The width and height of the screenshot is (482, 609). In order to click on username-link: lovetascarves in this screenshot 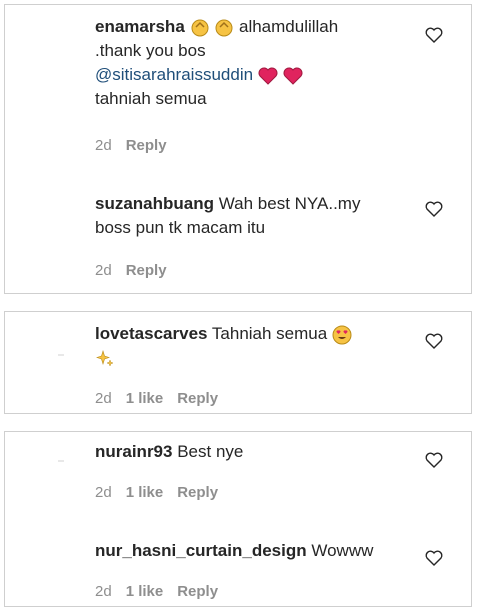, I will do `click(151, 333)`.